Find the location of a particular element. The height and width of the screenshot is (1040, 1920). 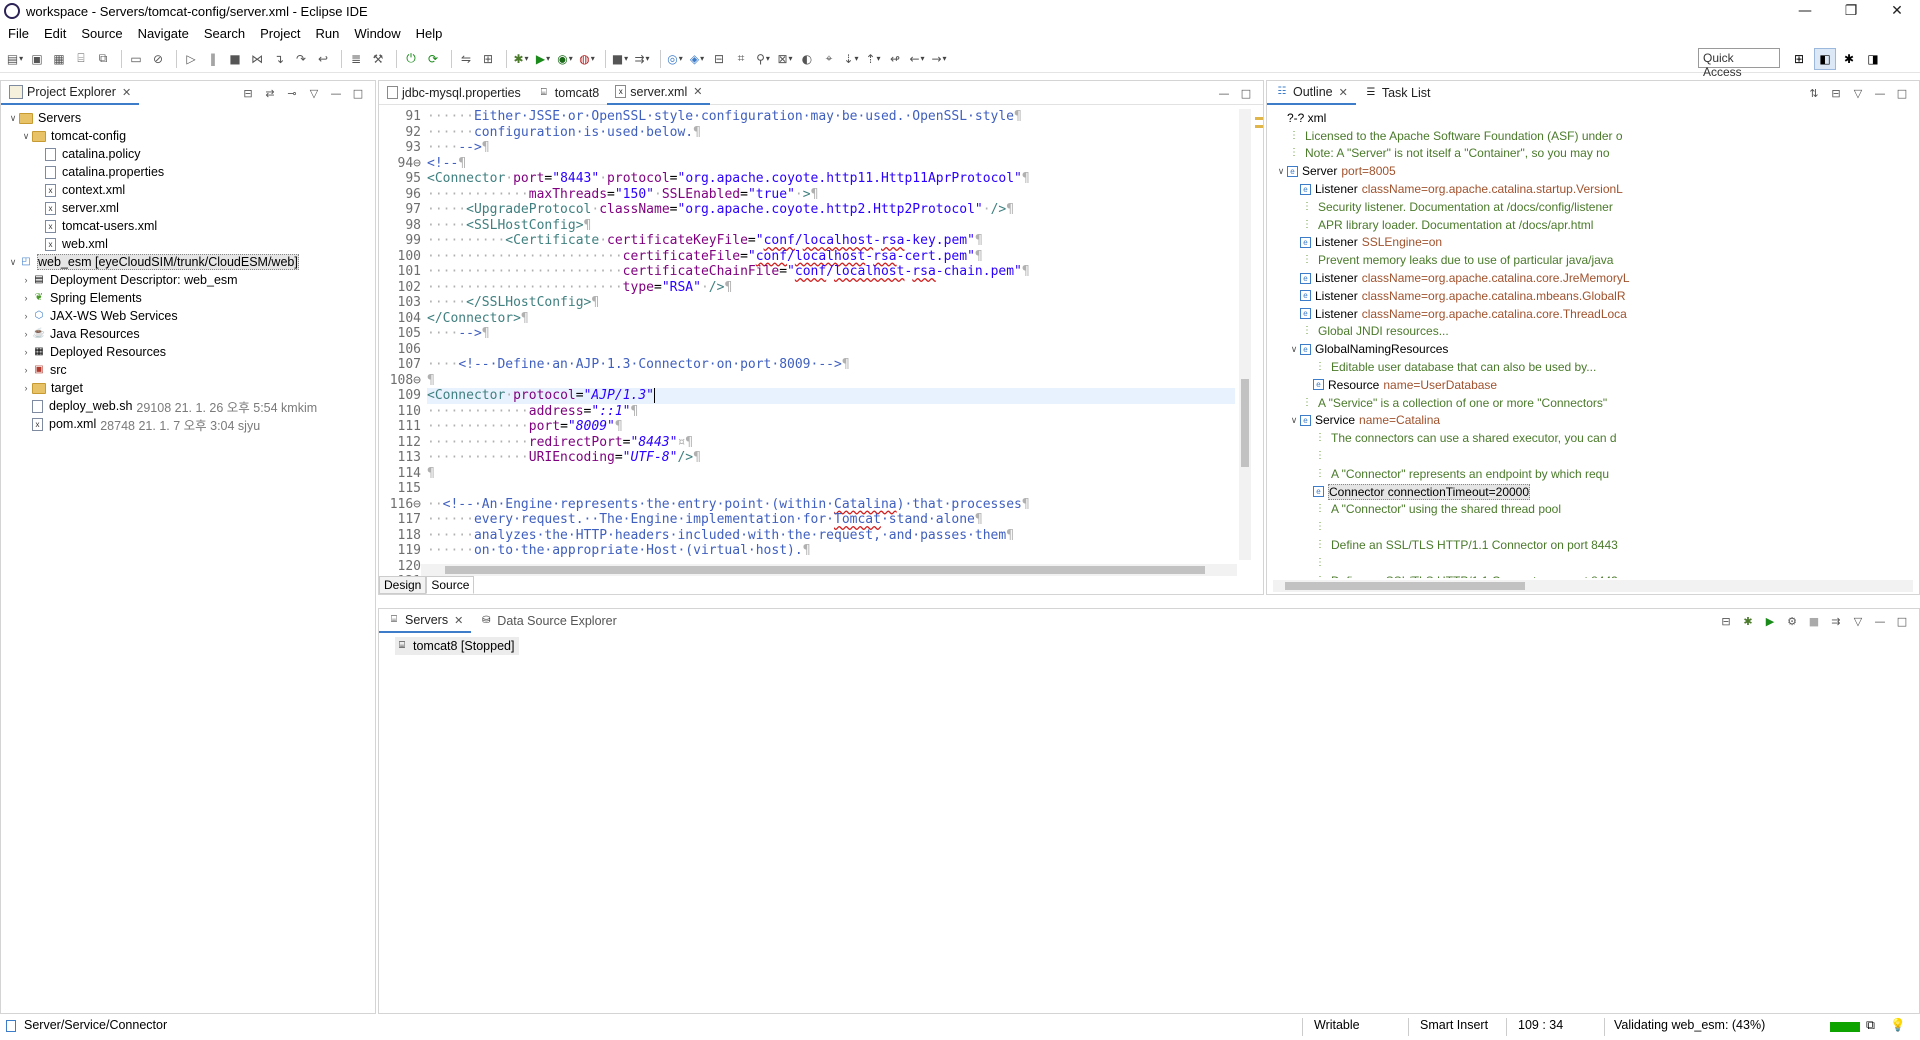

tab-design: Design is located at coordinates (403, 585).